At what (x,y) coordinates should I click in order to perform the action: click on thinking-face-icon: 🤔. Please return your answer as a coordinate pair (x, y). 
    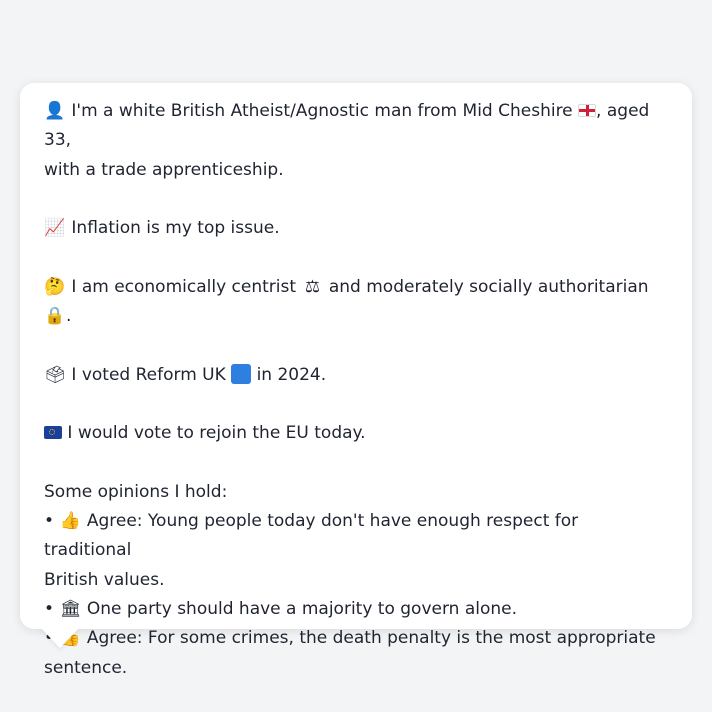
    Looking at the image, I should click on (55, 286).